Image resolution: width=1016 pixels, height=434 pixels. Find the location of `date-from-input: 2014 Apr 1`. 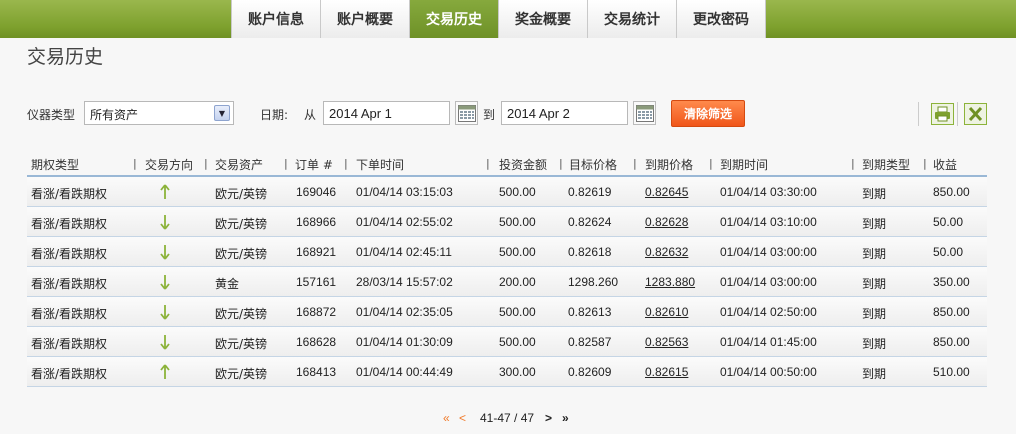

date-from-input: 2014 Apr 1 is located at coordinates (386, 113).